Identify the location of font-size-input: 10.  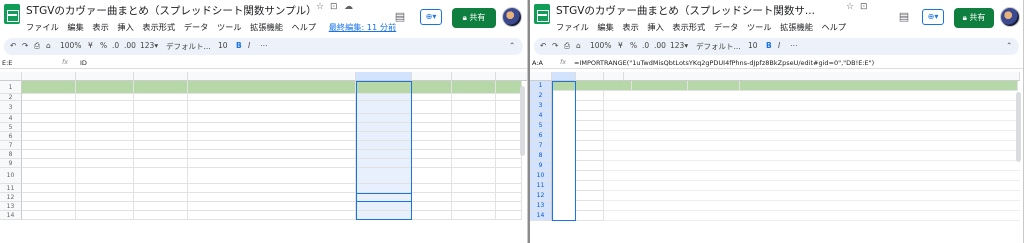
(223, 45).